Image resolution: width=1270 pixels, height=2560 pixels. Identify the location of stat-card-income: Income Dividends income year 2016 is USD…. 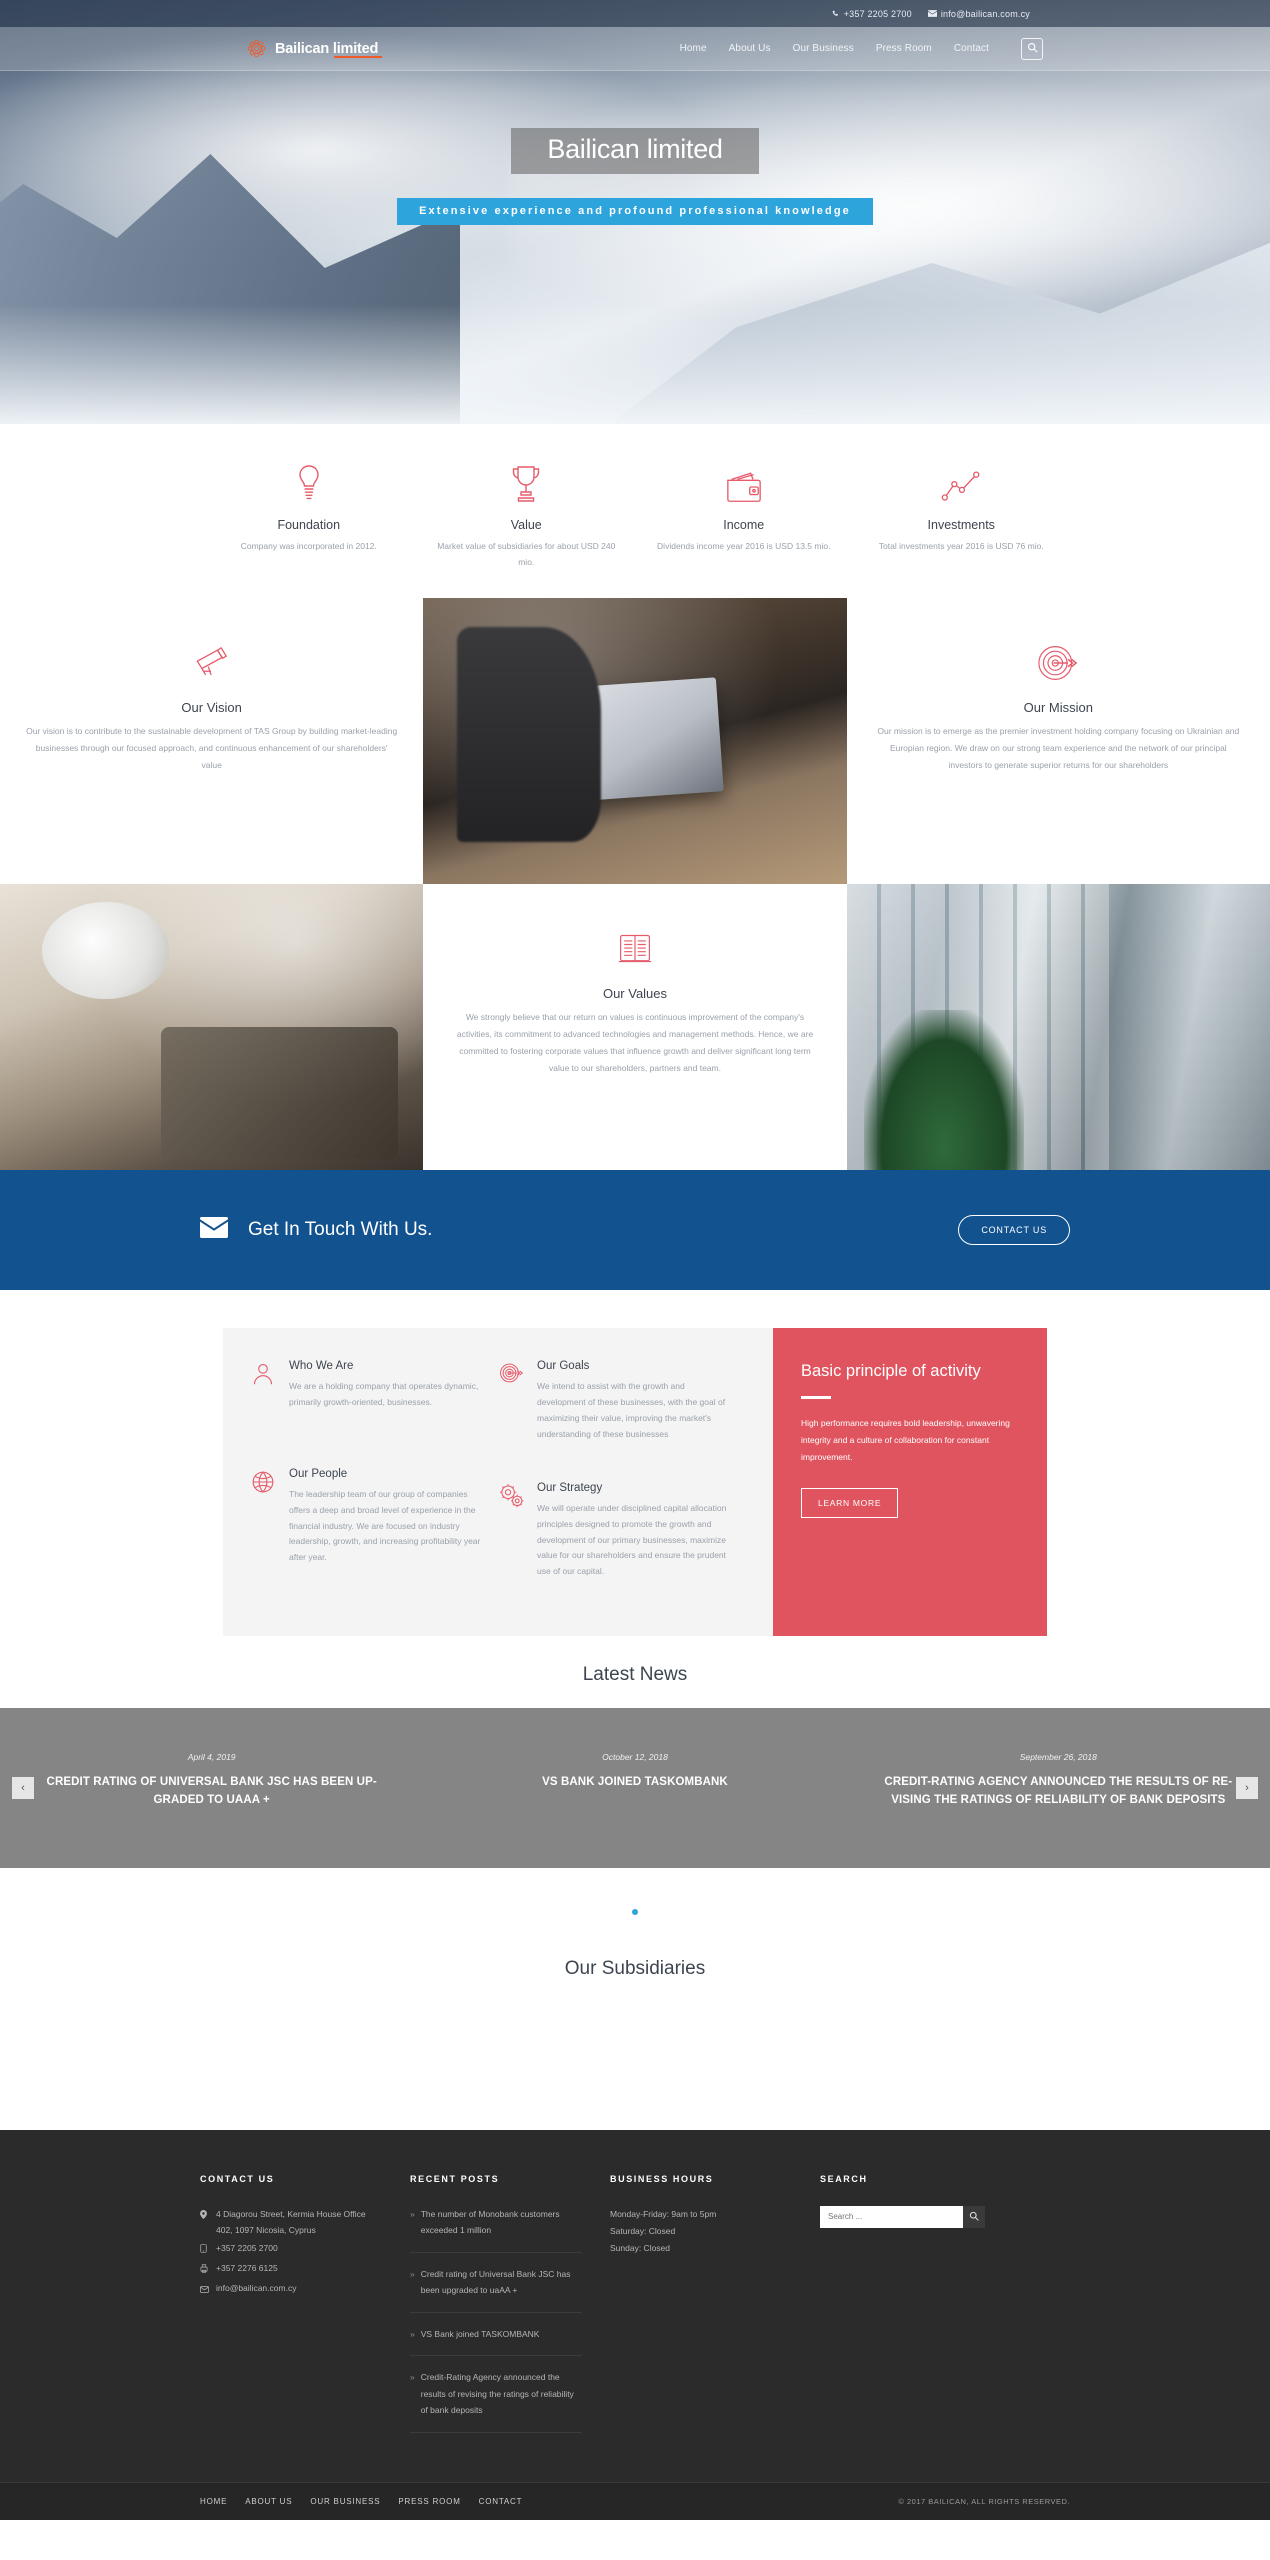
(744, 516).